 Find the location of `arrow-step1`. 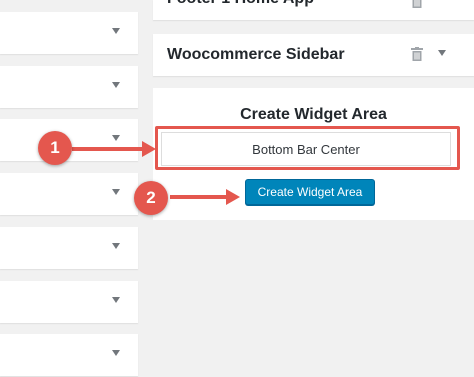

arrow-step1 is located at coordinates (114, 149).